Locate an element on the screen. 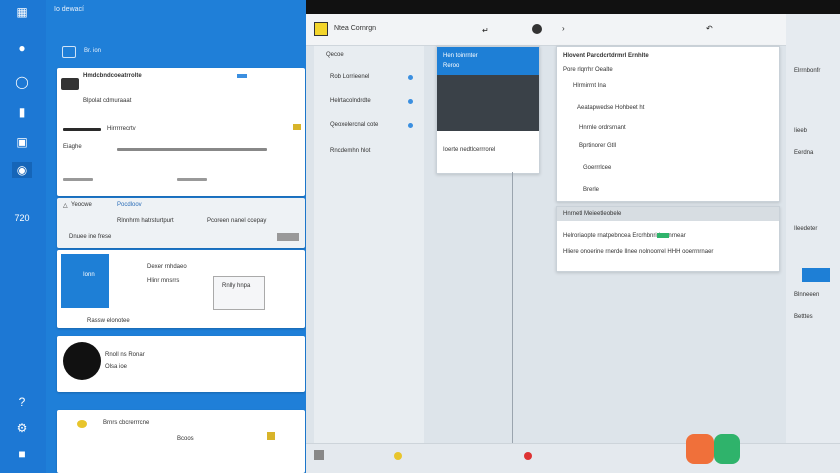  panel-section-label: Br. ion is located at coordinates (93, 51).